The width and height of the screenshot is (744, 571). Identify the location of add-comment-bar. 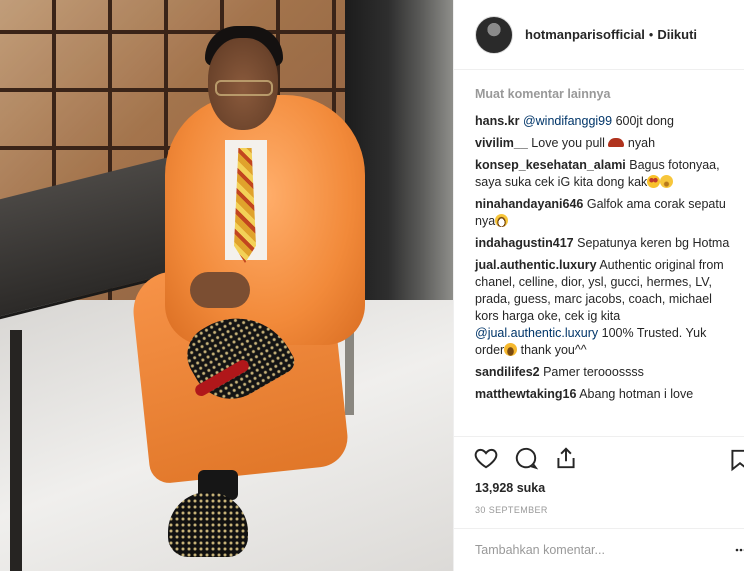
(599, 549).